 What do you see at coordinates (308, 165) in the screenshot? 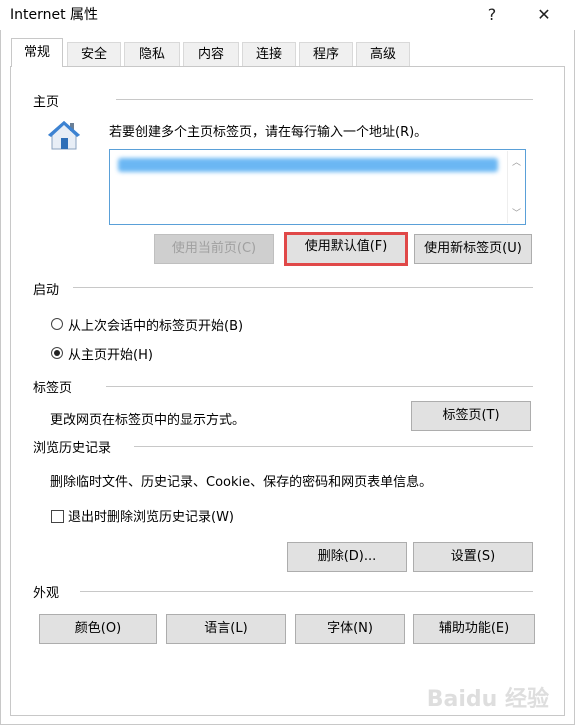
I see `homepage-url-redacted` at bounding box center [308, 165].